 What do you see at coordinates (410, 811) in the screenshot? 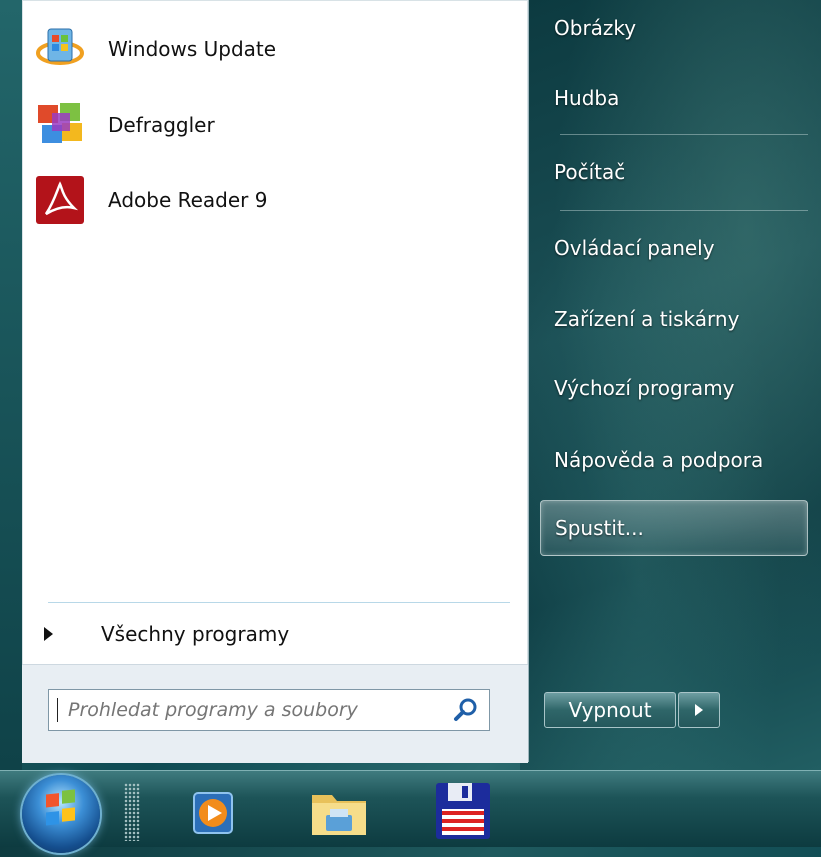
I see `taskbar` at bounding box center [410, 811].